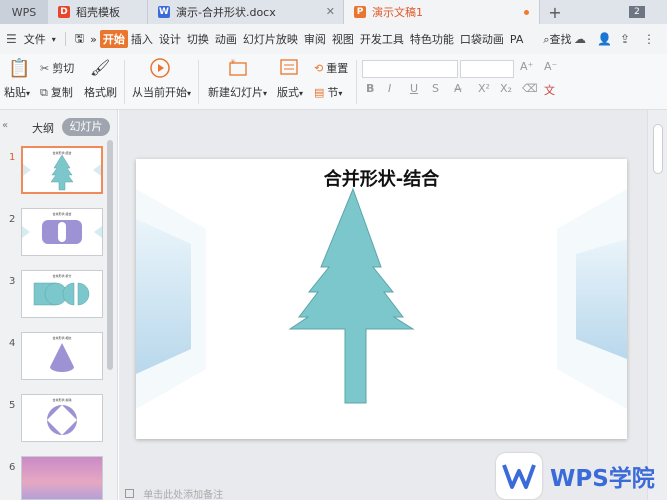 This screenshot has height=500, width=667. I want to click on tab-presentation: P 演示文稿1, so click(442, 12).